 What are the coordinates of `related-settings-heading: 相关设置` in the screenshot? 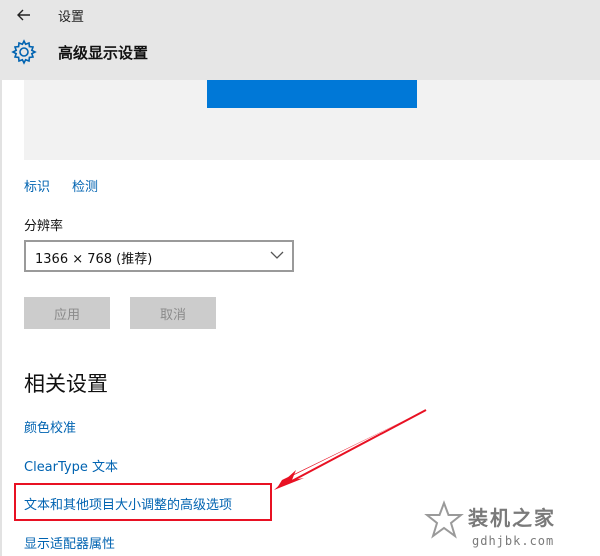 It's located at (66, 384).